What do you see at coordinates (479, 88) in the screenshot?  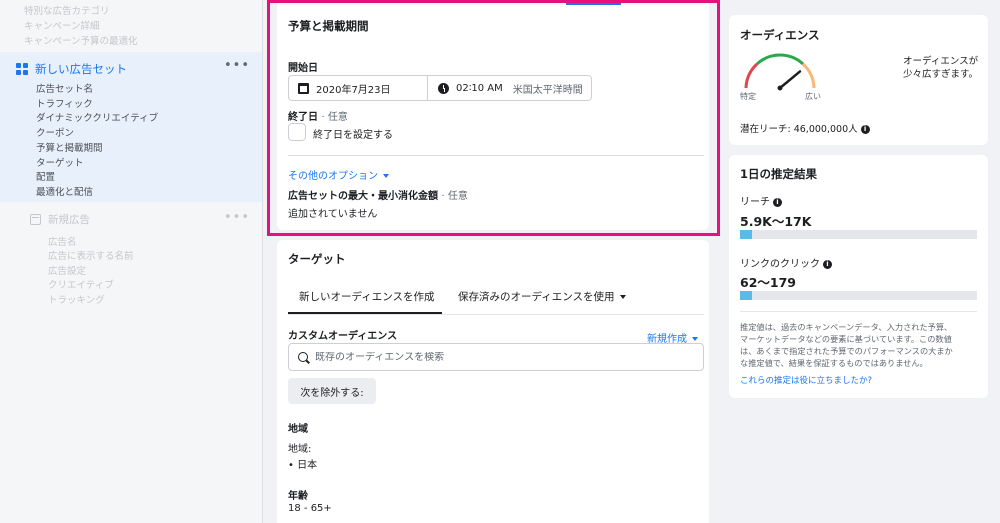 I see `start-time-value: 02∶10 AM` at bounding box center [479, 88].